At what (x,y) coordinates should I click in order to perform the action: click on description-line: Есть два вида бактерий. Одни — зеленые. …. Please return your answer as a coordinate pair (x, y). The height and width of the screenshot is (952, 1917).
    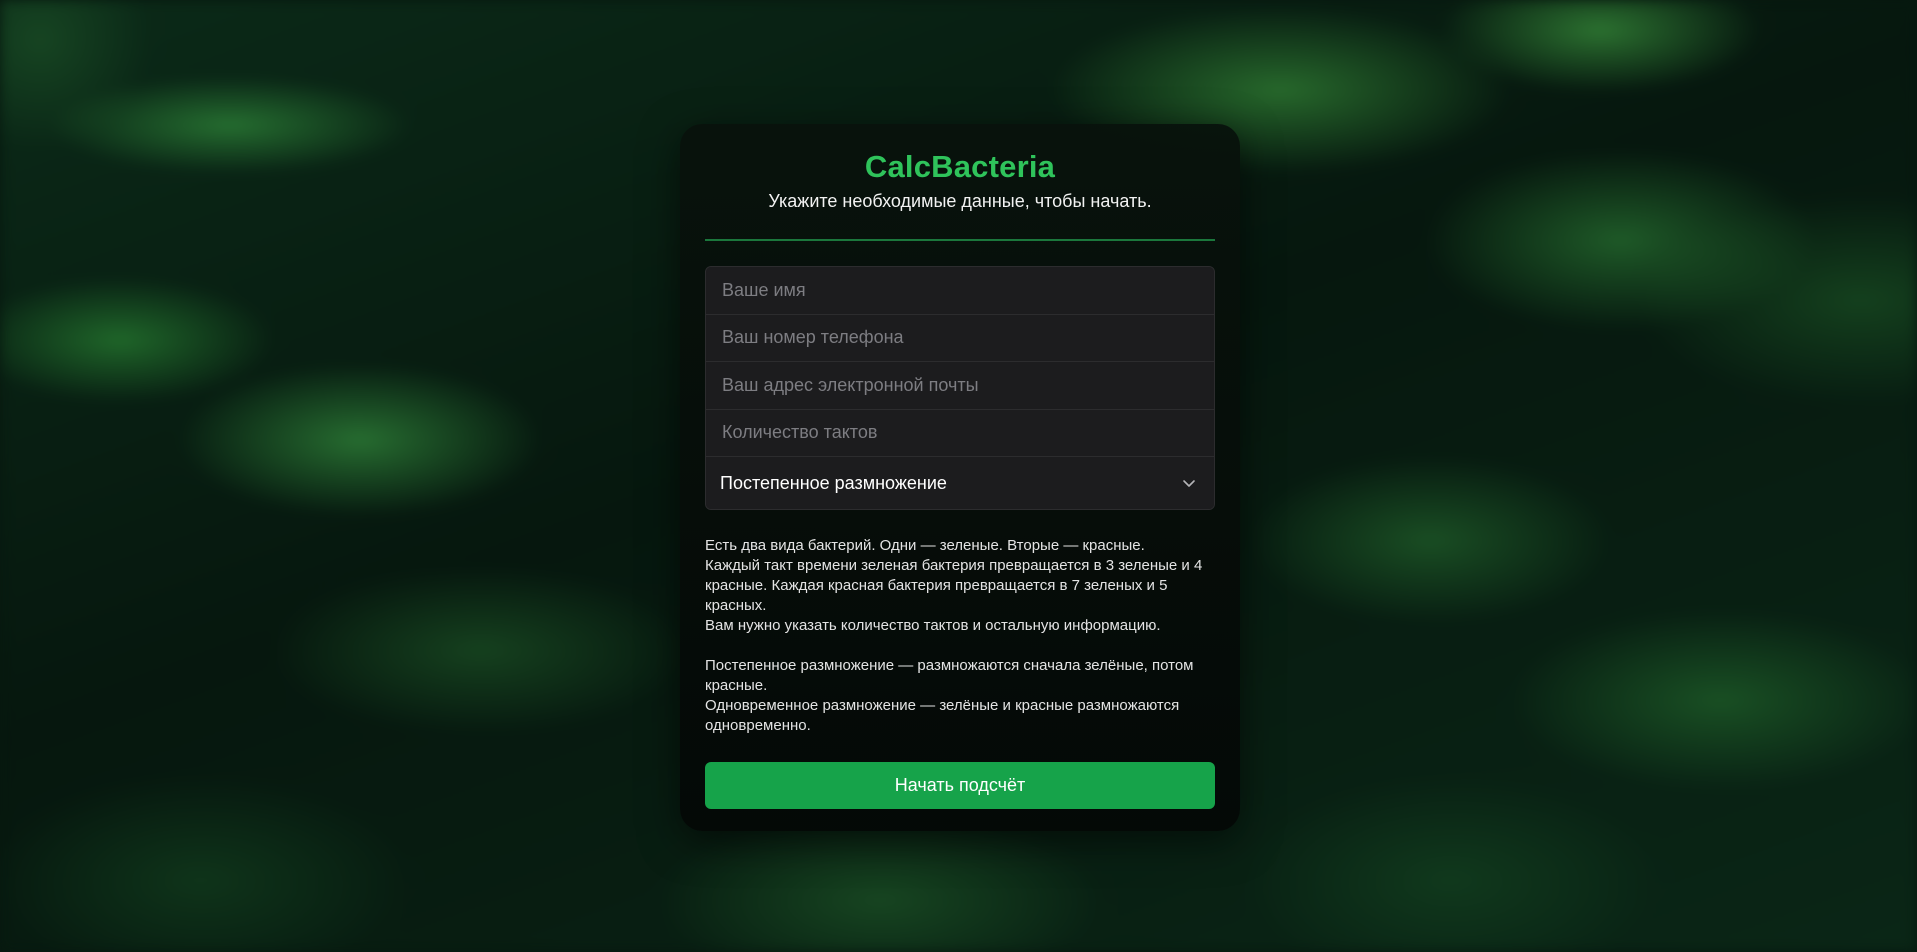
    Looking at the image, I should click on (925, 545).